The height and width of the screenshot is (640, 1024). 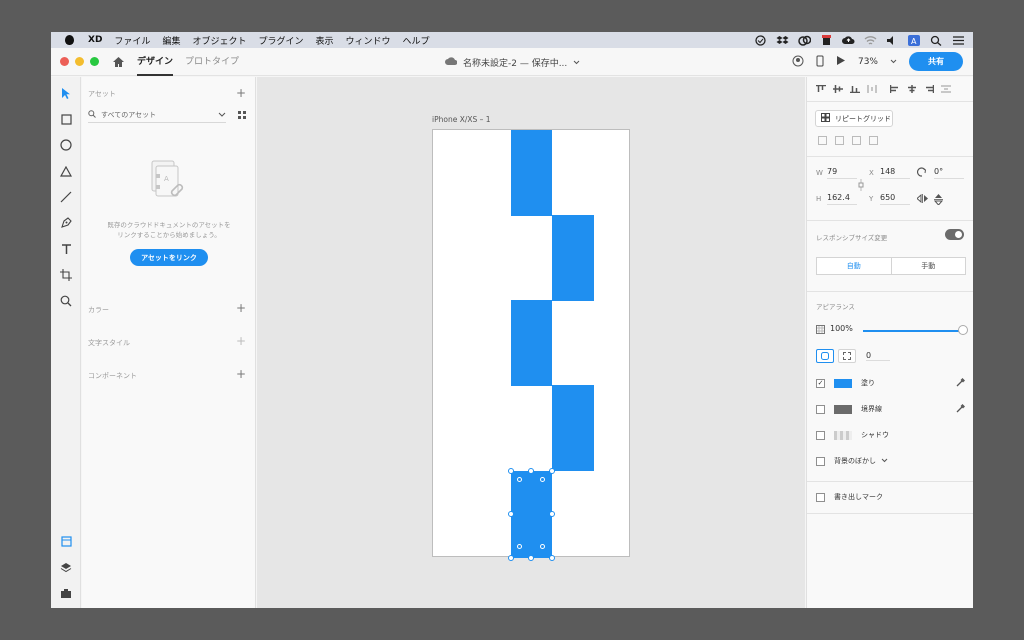 What do you see at coordinates (895, 199) in the screenshot?
I see `y-field: 650` at bounding box center [895, 199].